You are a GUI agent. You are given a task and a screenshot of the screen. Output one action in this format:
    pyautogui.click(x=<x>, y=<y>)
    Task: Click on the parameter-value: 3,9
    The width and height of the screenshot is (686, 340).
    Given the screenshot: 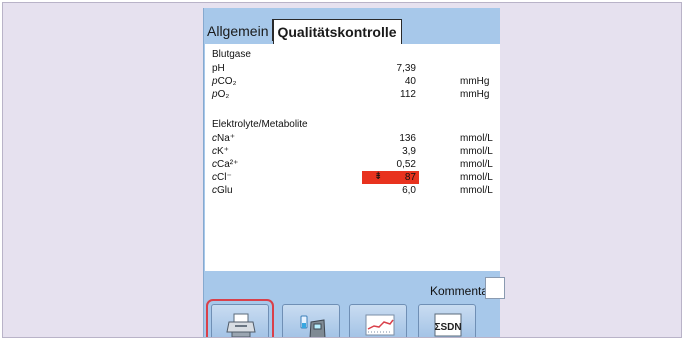 What is the action you would take?
    pyautogui.click(x=409, y=151)
    